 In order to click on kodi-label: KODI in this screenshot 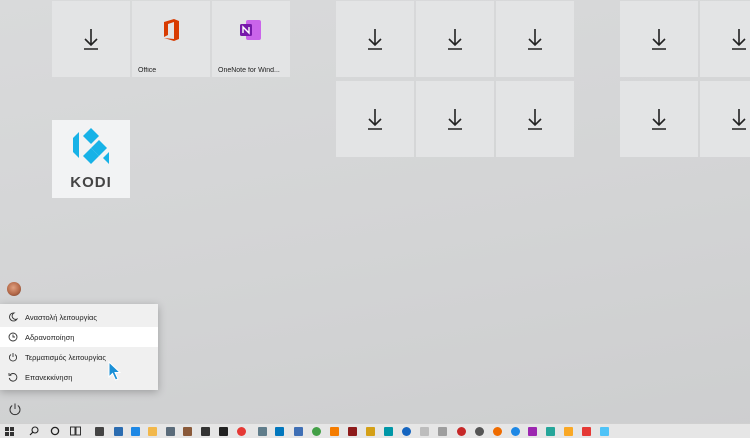, I will do `click(91, 182)`.